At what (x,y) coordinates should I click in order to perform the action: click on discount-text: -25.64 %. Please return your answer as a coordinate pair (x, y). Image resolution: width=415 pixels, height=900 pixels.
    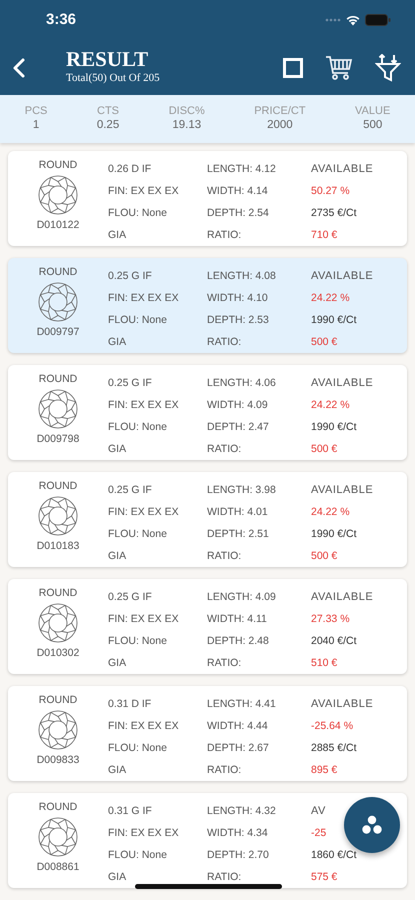
    Looking at the image, I should click on (332, 726).